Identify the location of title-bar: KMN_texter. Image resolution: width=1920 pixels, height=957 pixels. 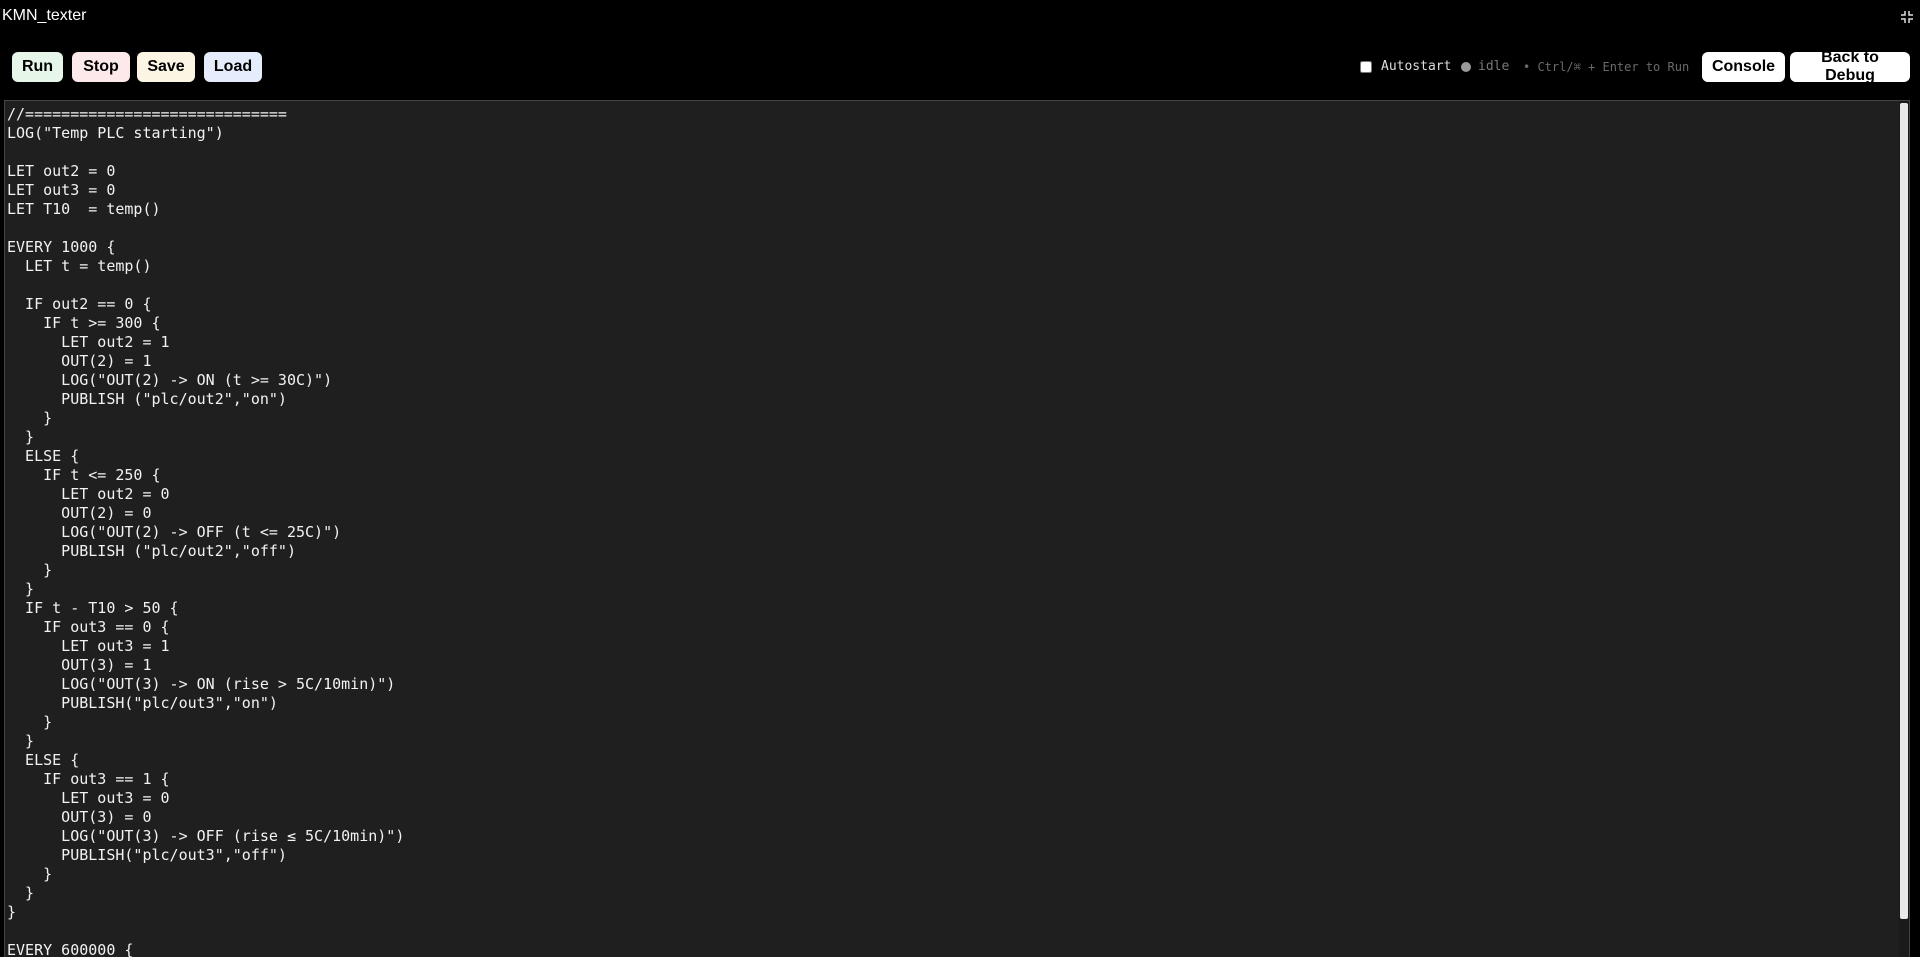
(960, 17).